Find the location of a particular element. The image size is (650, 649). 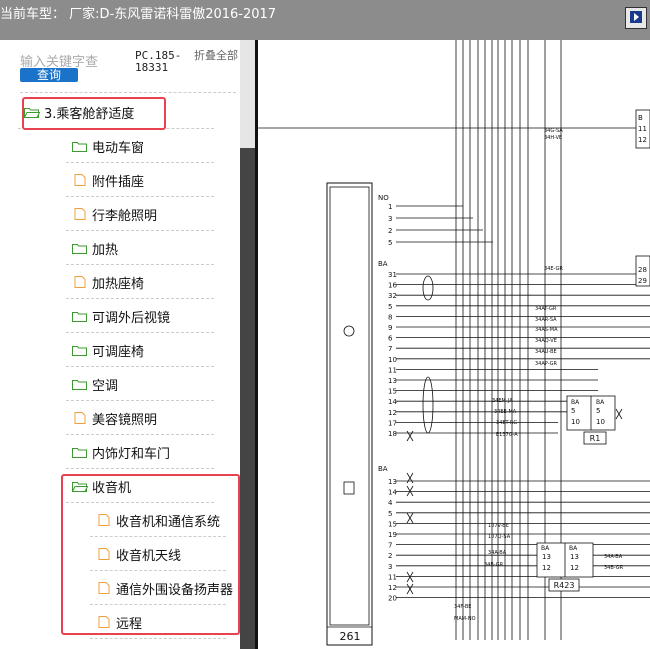

relay-r423-label: R423 is located at coordinates (564, 585).